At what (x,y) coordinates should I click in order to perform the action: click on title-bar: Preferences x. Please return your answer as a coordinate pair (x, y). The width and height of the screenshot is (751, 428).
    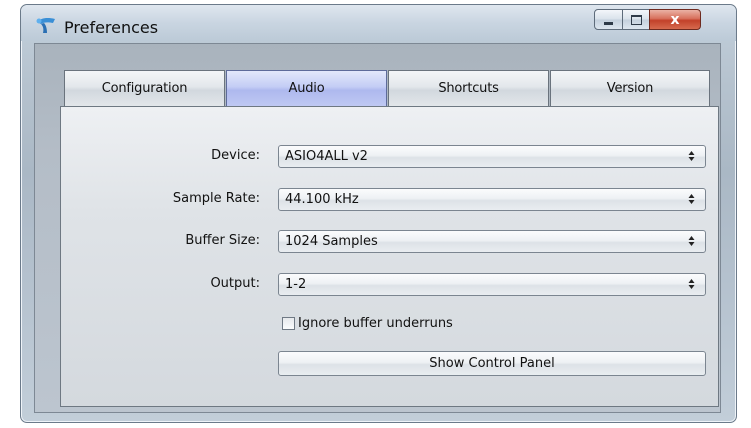
    Looking at the image, I should click on (378, 23).